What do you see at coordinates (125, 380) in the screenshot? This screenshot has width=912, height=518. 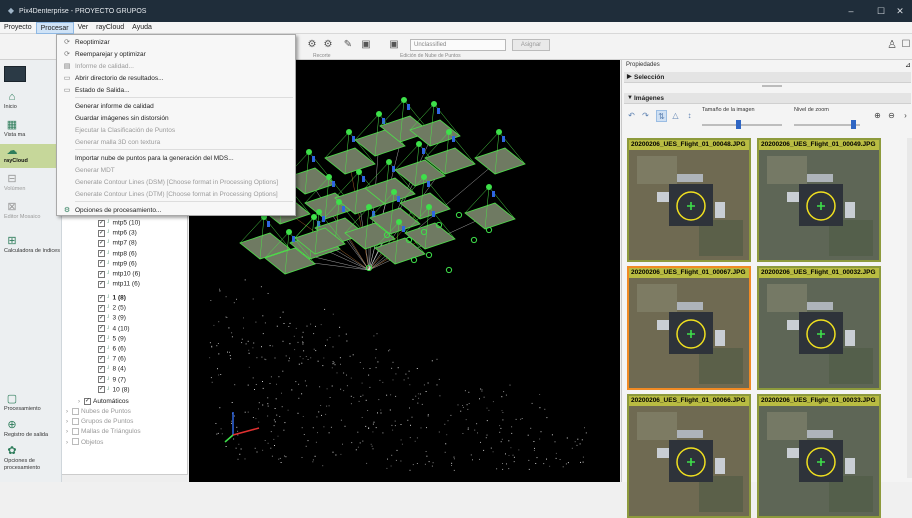 I see `tree-item-numbered: ✓ ┘ 9 (7)` at bounding box center [125, 380].